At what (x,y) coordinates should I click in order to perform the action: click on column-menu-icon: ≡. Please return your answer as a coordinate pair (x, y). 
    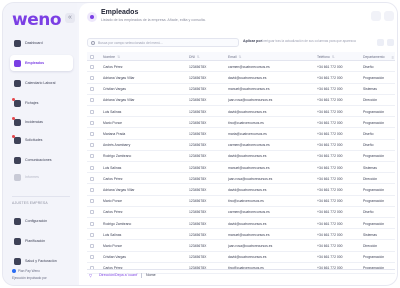
    Looking at the image, I should click on (393, 57).